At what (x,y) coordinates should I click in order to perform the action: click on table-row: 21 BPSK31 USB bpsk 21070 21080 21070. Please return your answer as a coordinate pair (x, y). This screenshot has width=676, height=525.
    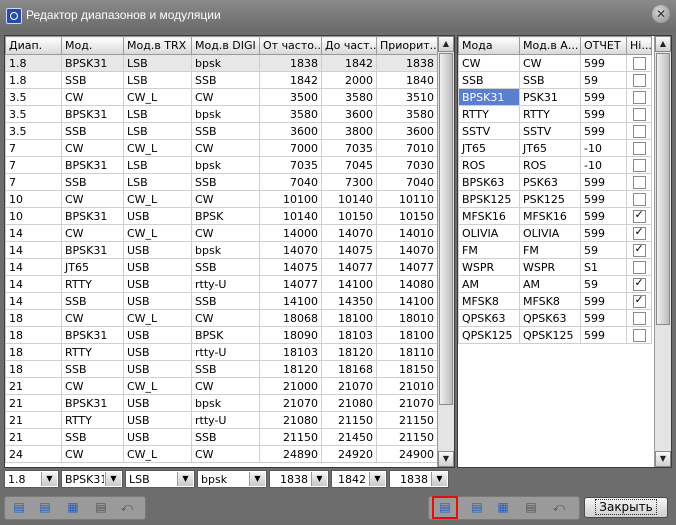
    Looking at the image, I should click on (221, 403).